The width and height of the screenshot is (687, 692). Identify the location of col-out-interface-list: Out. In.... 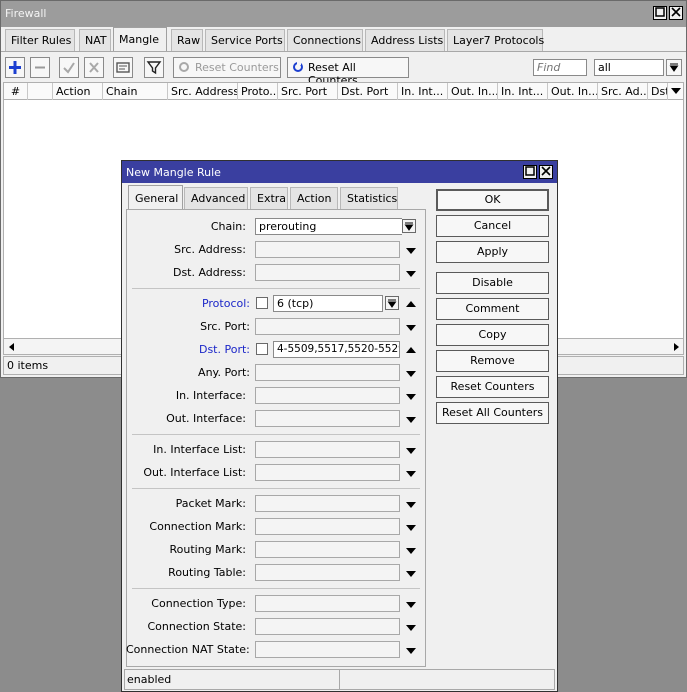
(573, 91).